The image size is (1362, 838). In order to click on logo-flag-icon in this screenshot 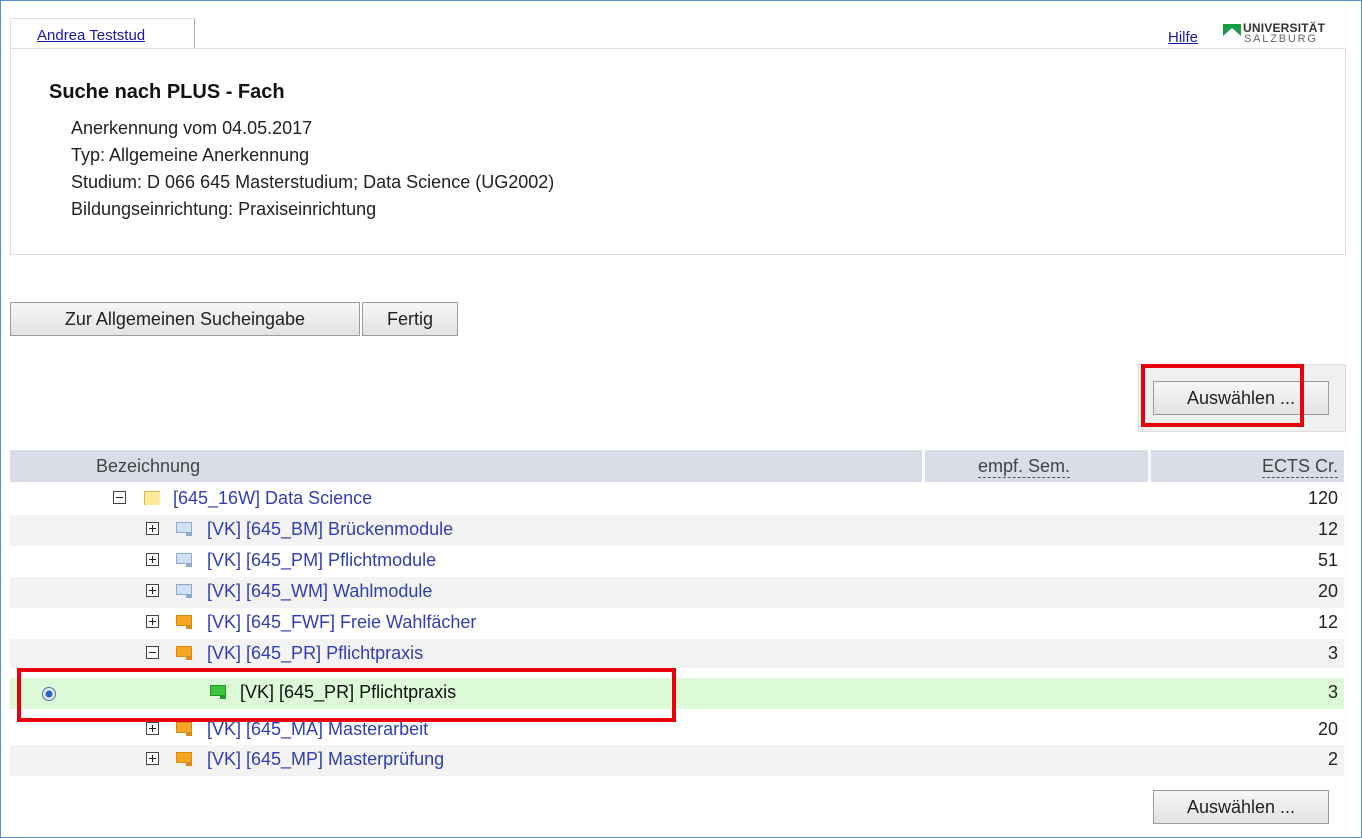, I will do `click(1232, 30)`.